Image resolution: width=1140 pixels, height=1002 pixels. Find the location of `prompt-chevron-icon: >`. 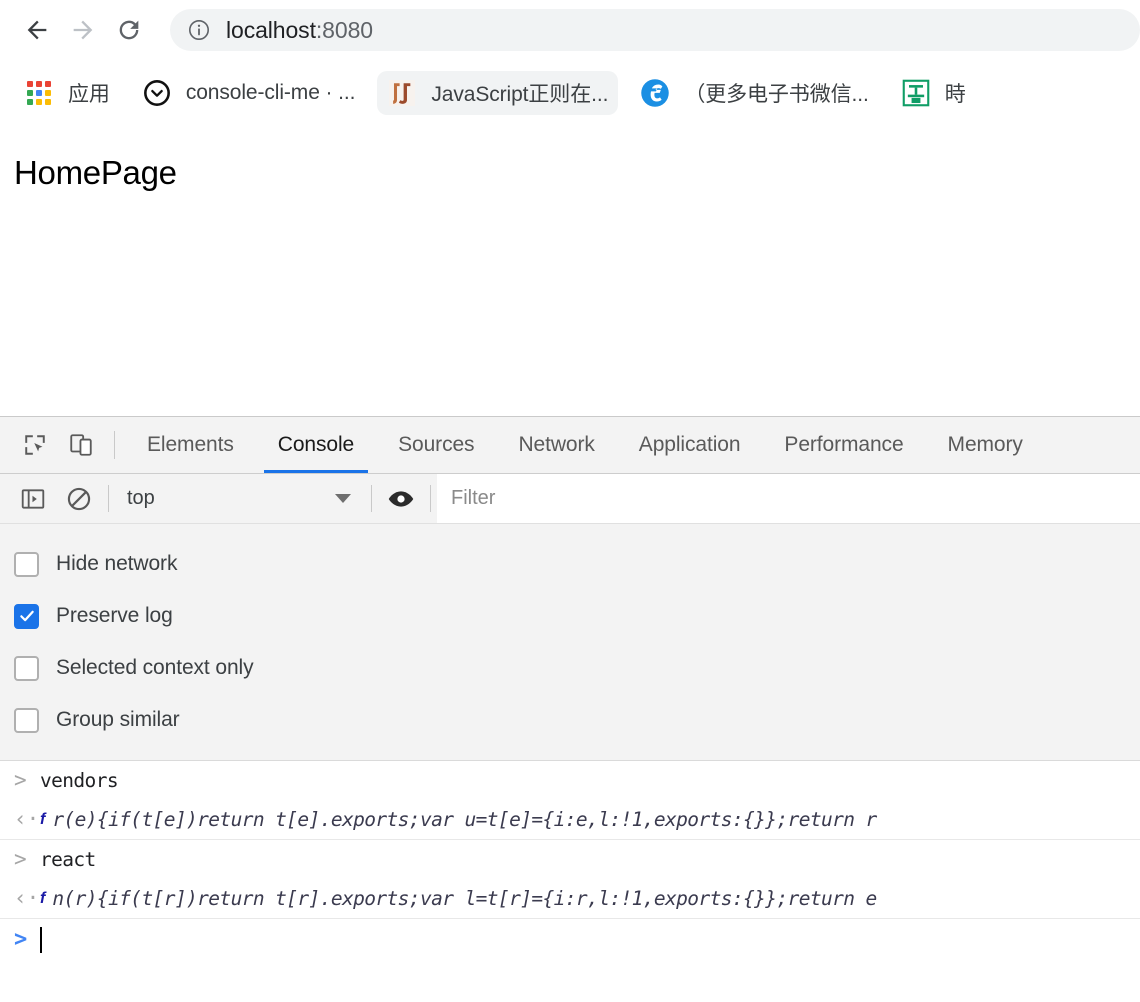

prompt-chevron-icon: > is located at coordinates (21, 939).